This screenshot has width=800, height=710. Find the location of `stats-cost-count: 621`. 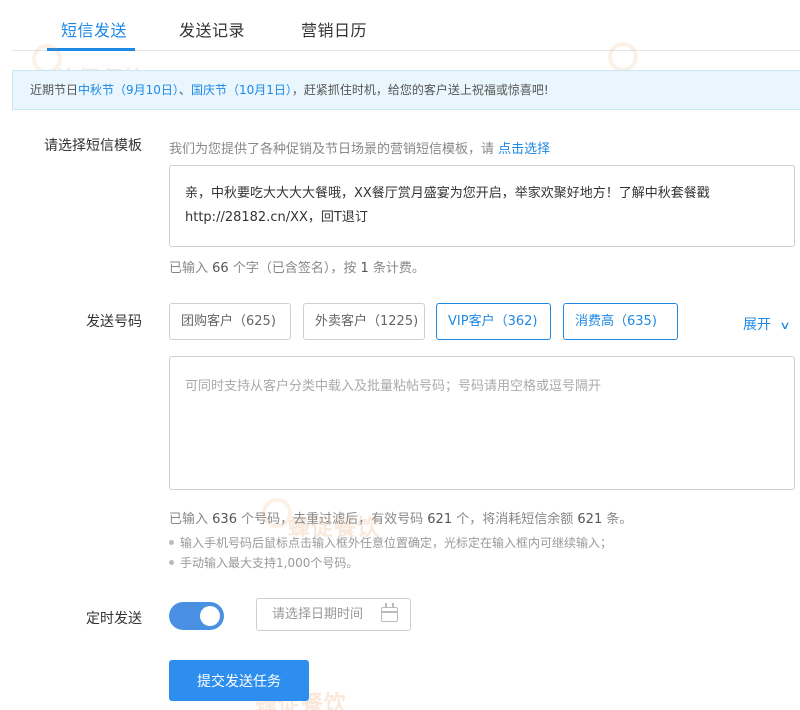

stats-cost-count: 621 is located at coordinates (590, 519).